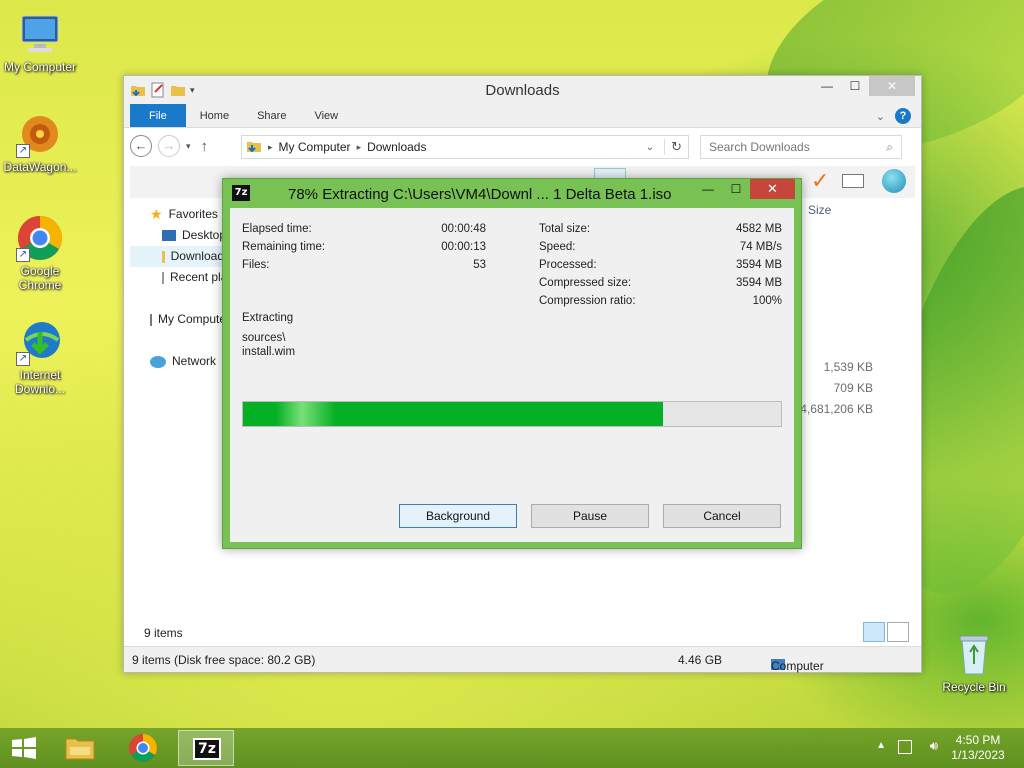 The width and height of the screenshot is (1024, 768). I want to click on stat-label: Files:, so click(256, 265).